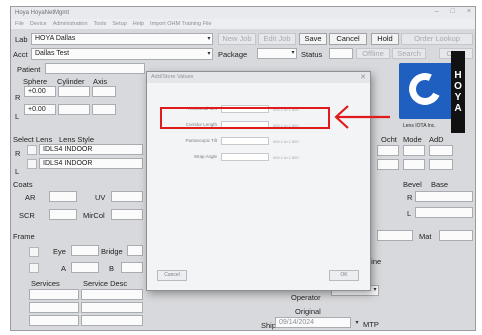 Image resolution: width=482 pixels, height=335 pixels. Describe the element at coordinates (54, 294) in the screenshot. I see `service-1-select` at that location.